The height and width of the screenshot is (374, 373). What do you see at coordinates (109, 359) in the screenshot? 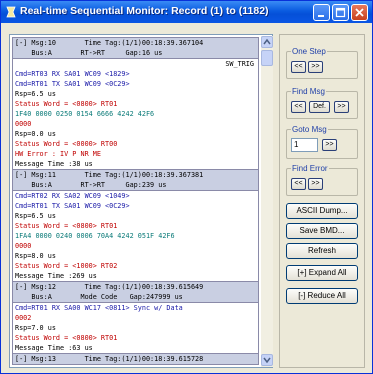
I see `record-header-line: [-] Msg:13 Time Tag:(1/1)00:18:39.615728` at bounding box center [109, 359].